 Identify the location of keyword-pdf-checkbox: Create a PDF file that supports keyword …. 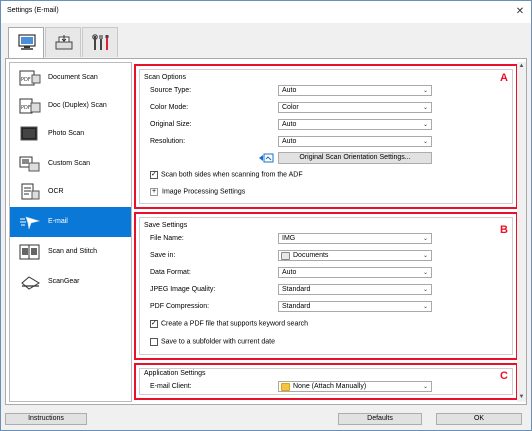
(229, 323).